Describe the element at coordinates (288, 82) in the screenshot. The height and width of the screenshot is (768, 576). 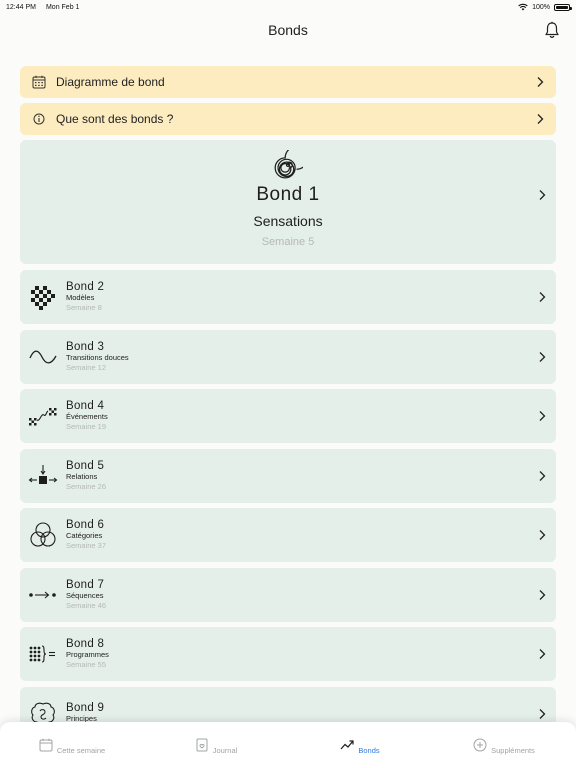
I see `leap-diagram-row: Diagramme de bond` at that location.